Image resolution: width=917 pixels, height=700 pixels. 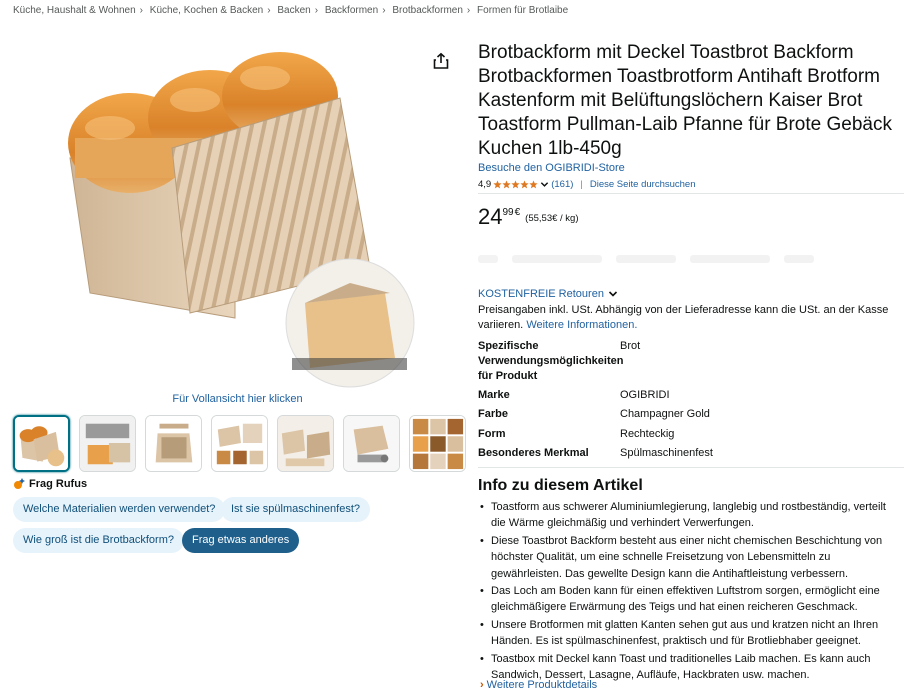 What do you see at coordinates (630, 346) in the screenshot?
I see `spec-value: Brot` at bounding box center [630, 346].